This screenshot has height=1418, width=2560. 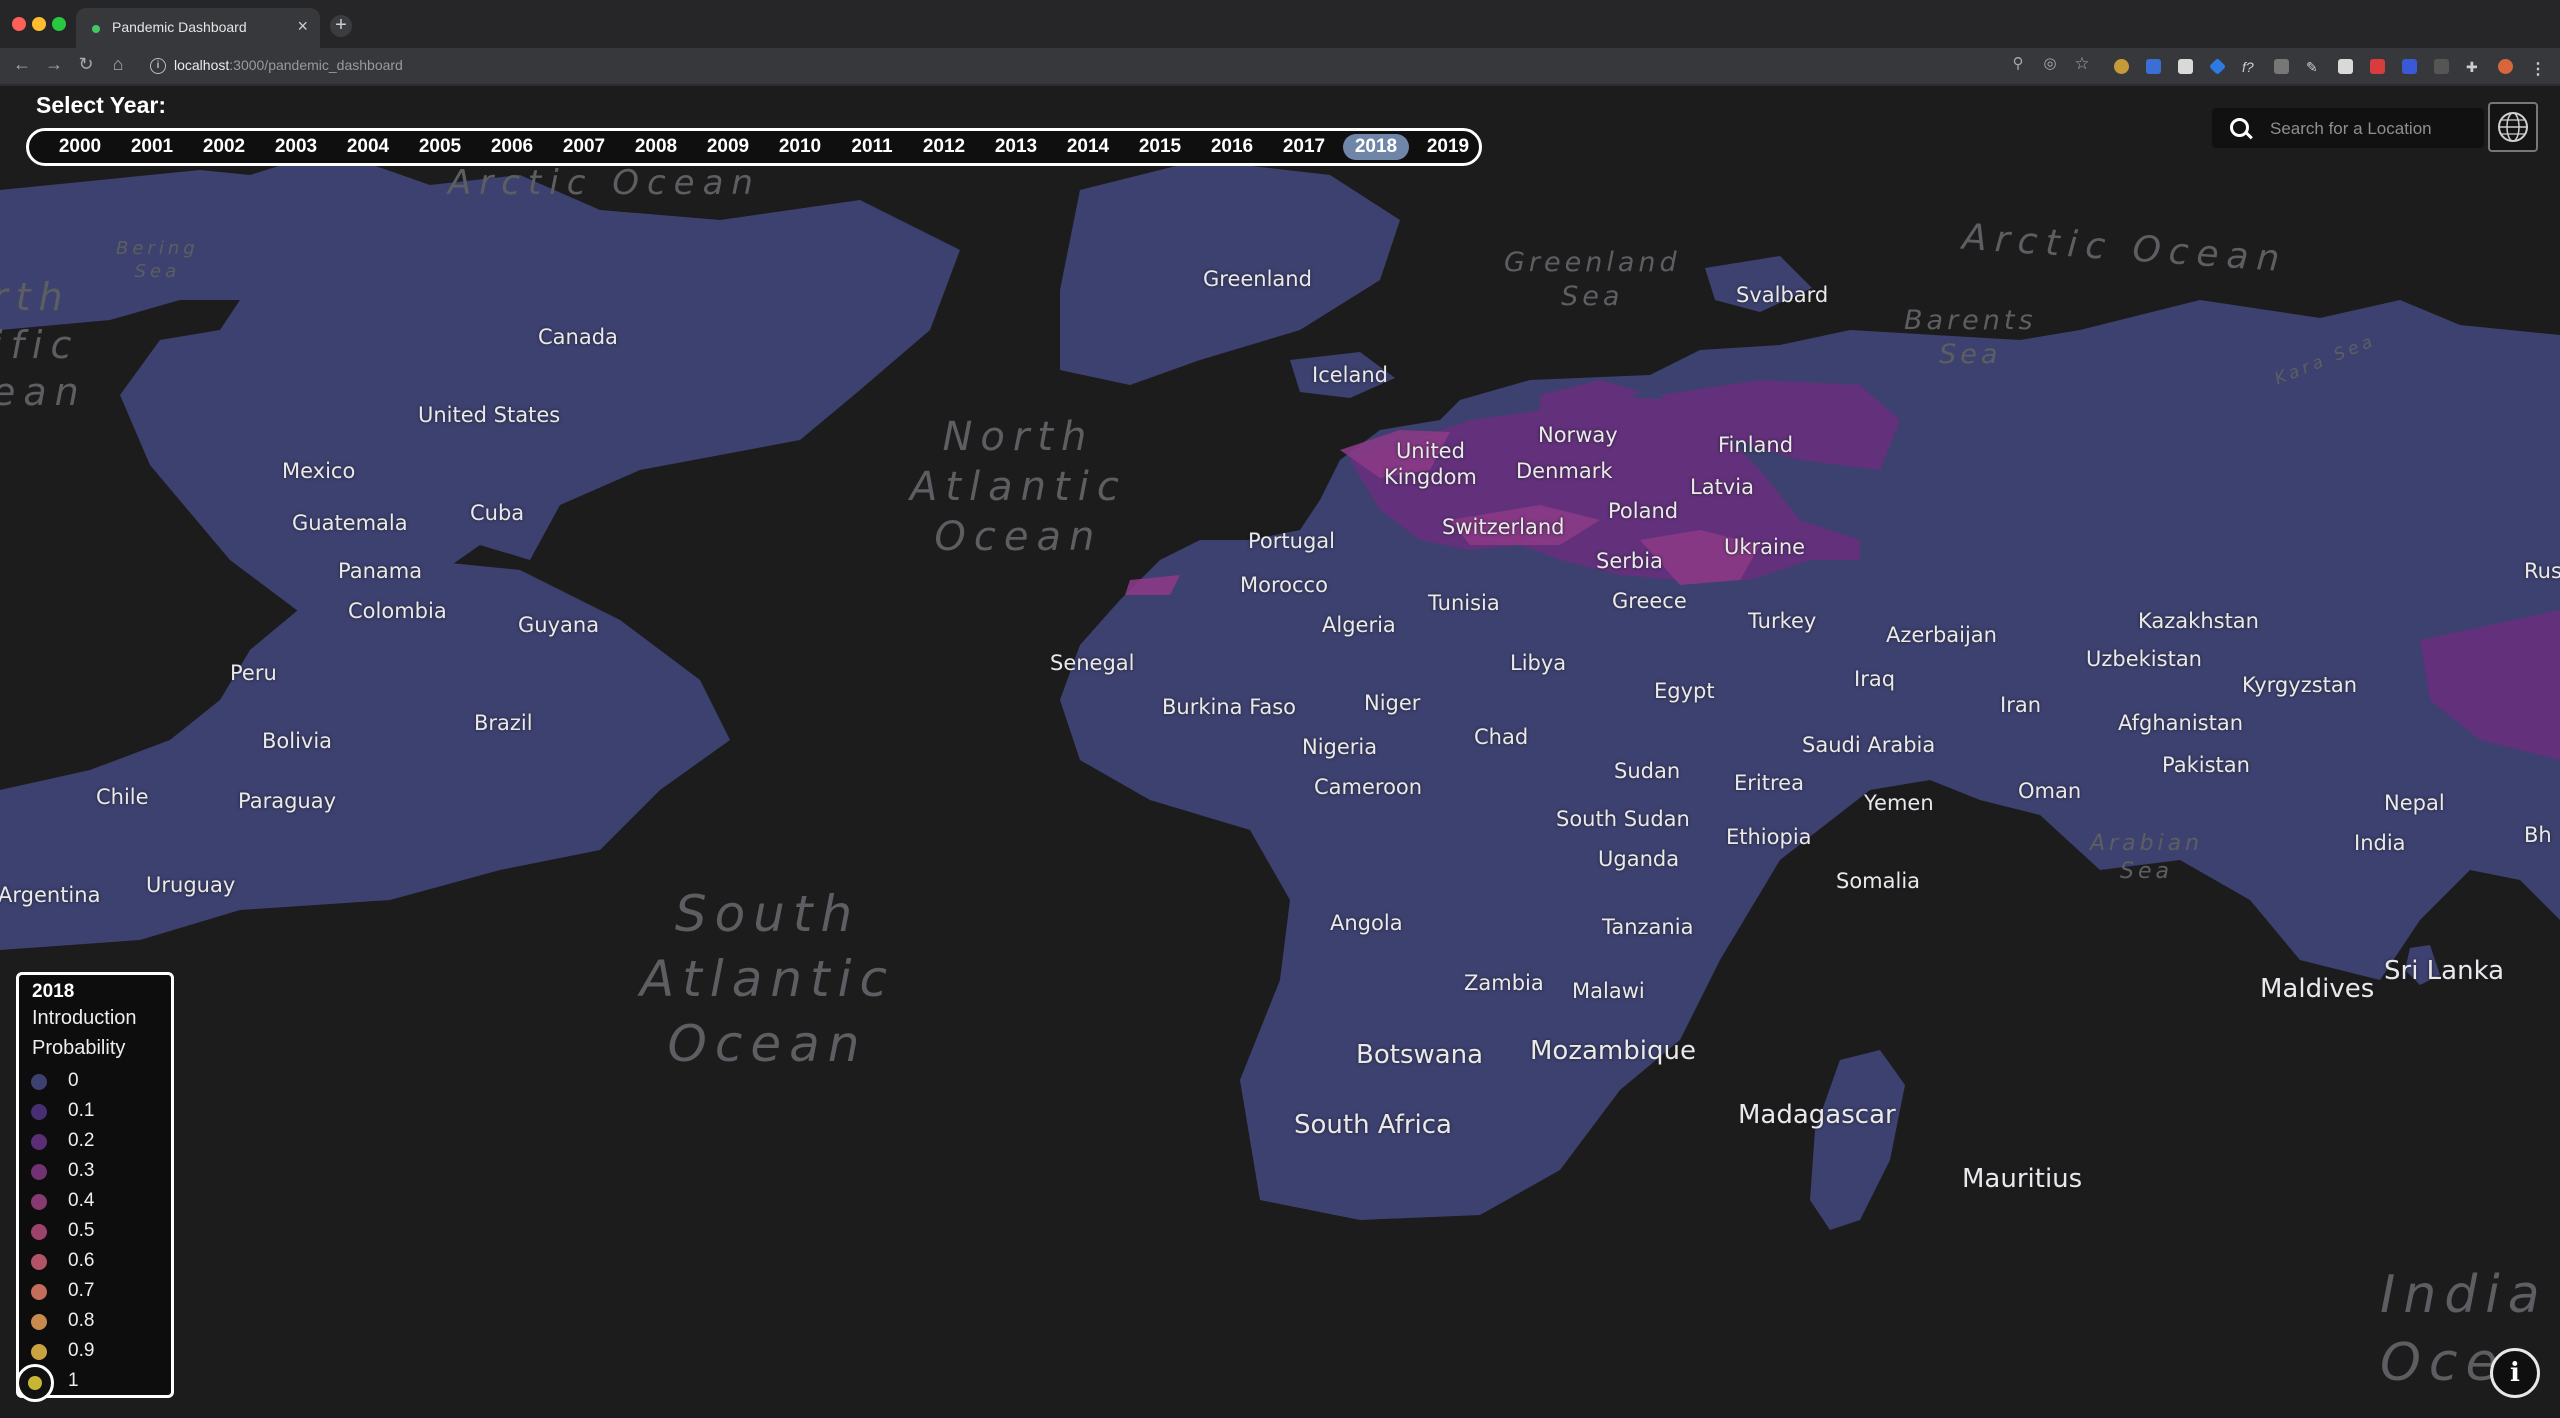 What do you see at coordinates (1088, 147) in the screenshot?
I see `year-option-2014: 2014` at bounding box center [1088, 147].